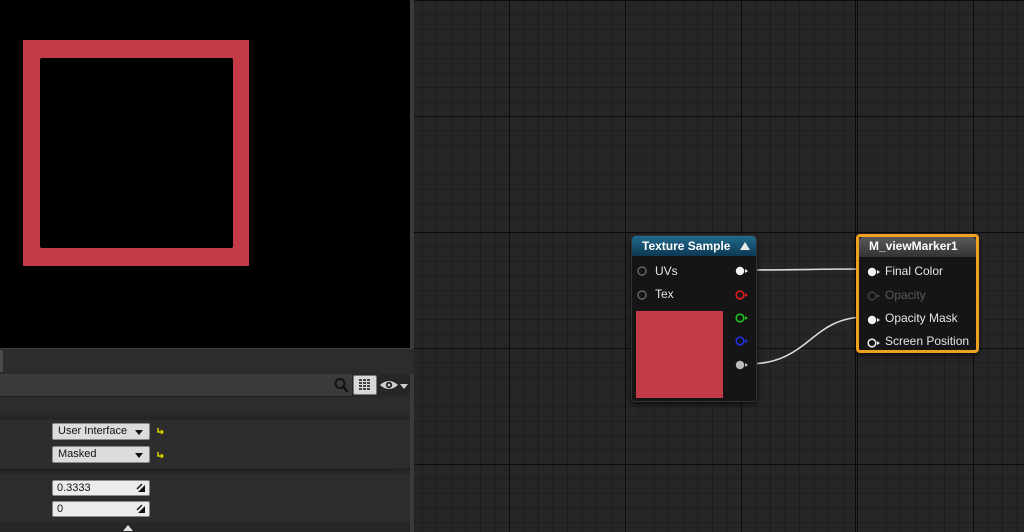 This screenshot has height=532, width=1024. What do you see at coordinates (742, 341) in the screenshot?
I see `output-pin-b` at bounding box center [742, 341].